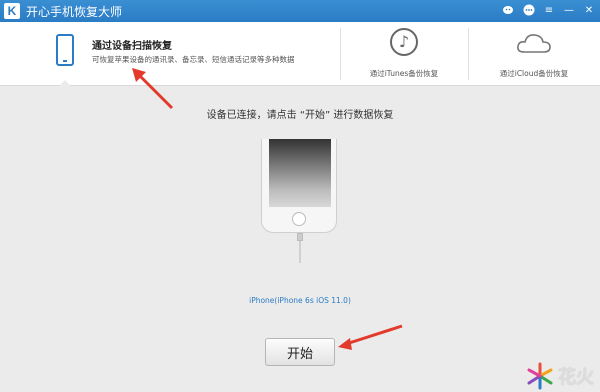  Describe the element at coordinates (300, 300) in the screenshot. I see `device-name: iPhone(iPhone 6s iOS 11.0)` at that location.